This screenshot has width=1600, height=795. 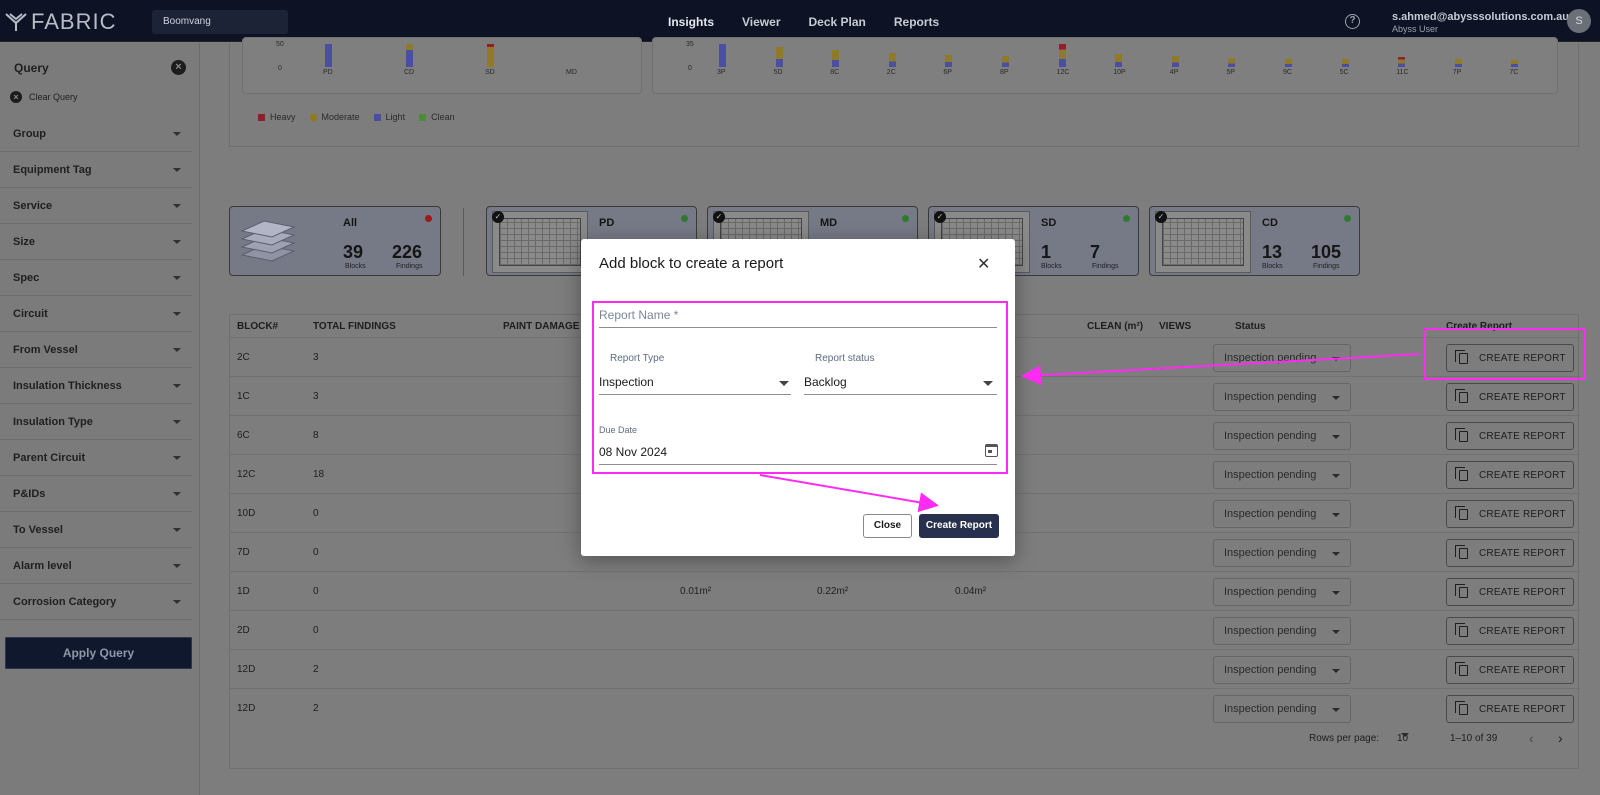 I want to click on help-icon: ?, so click(x=1352, y=21).